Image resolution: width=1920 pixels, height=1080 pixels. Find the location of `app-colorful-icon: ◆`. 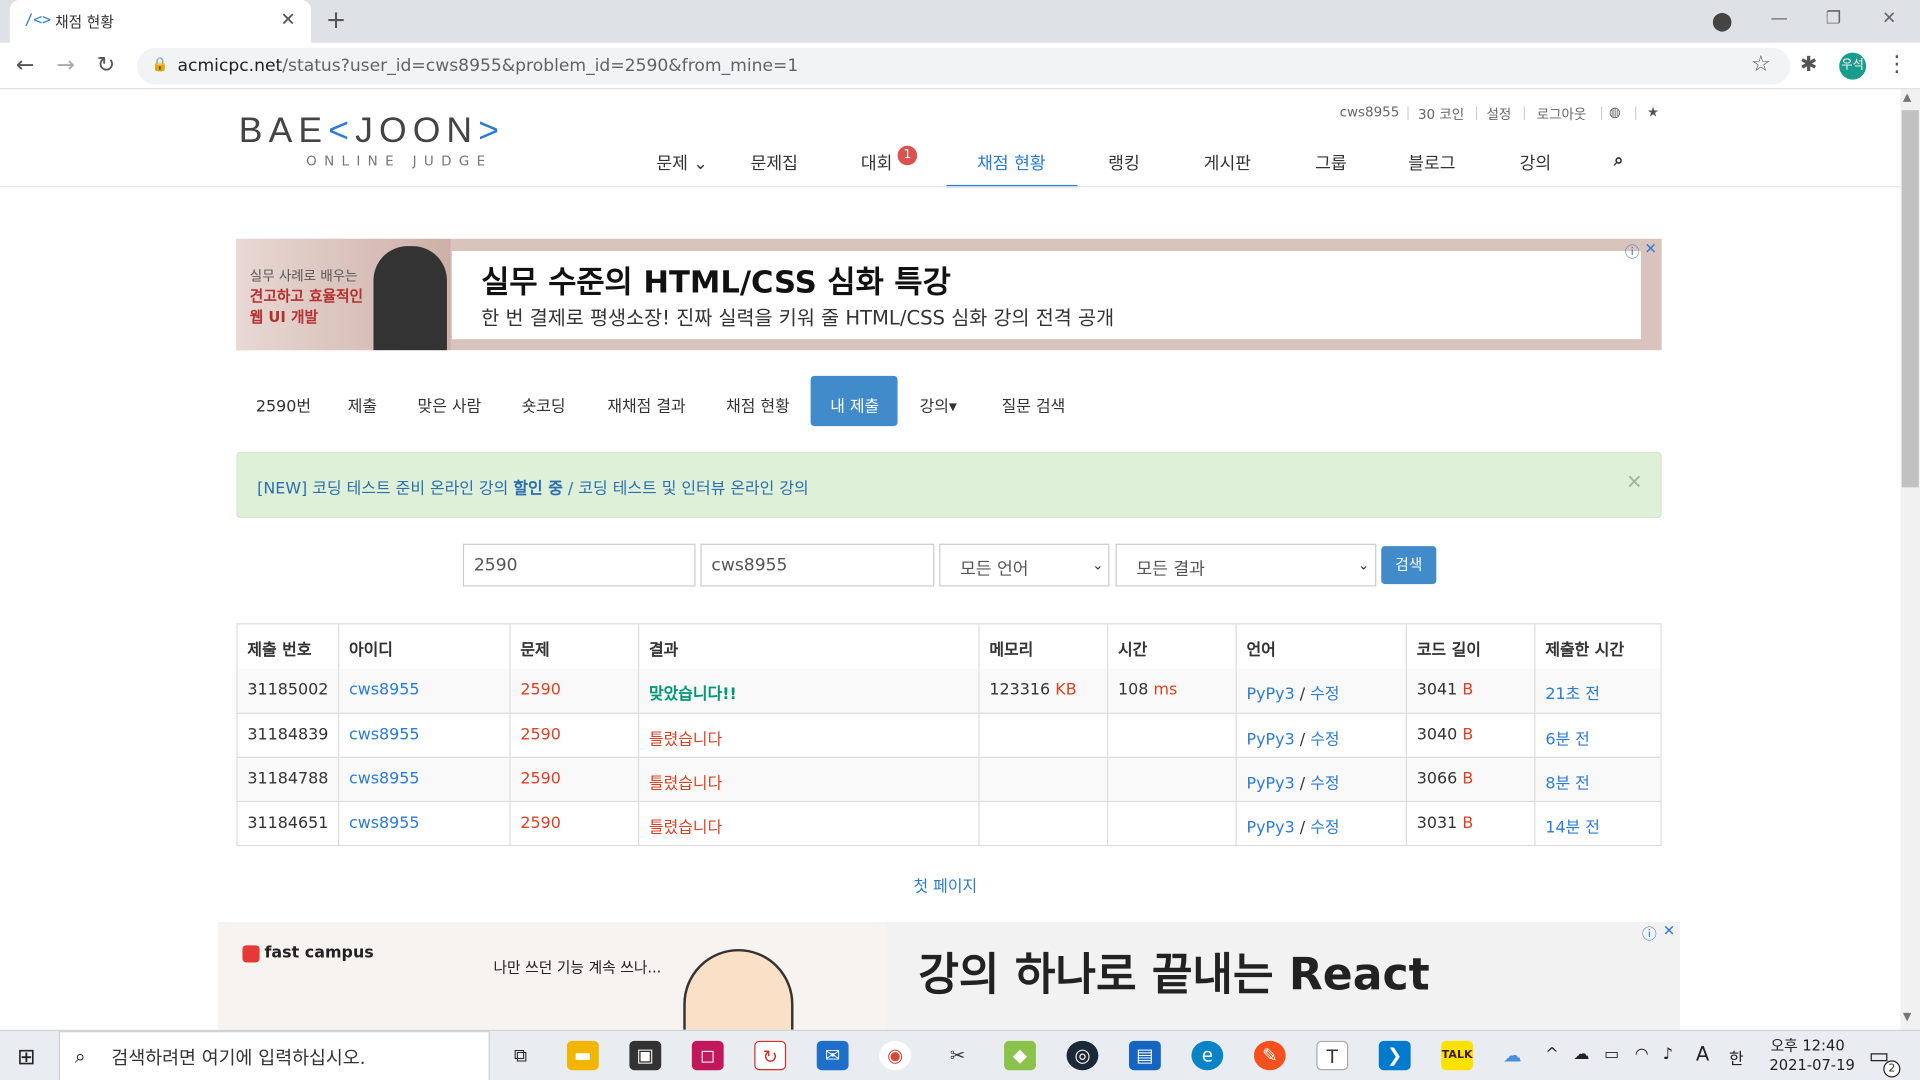

app-colorful-icon: ◆ is located at coordinates (1020, 1055).